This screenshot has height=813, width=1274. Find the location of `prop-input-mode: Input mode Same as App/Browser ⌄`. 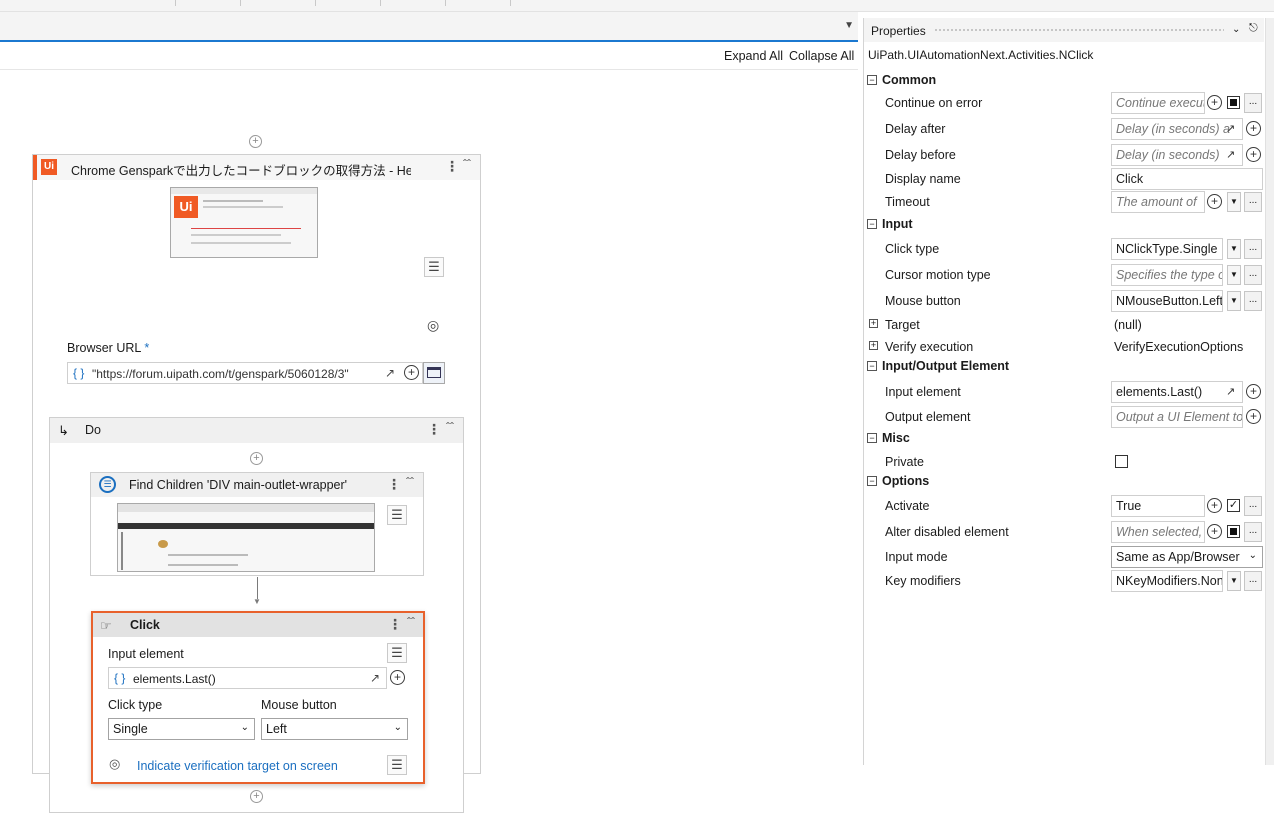

prop-input-mode: Input mode Same as App/Browser ⌄ is located at coordinates (1064, 557).